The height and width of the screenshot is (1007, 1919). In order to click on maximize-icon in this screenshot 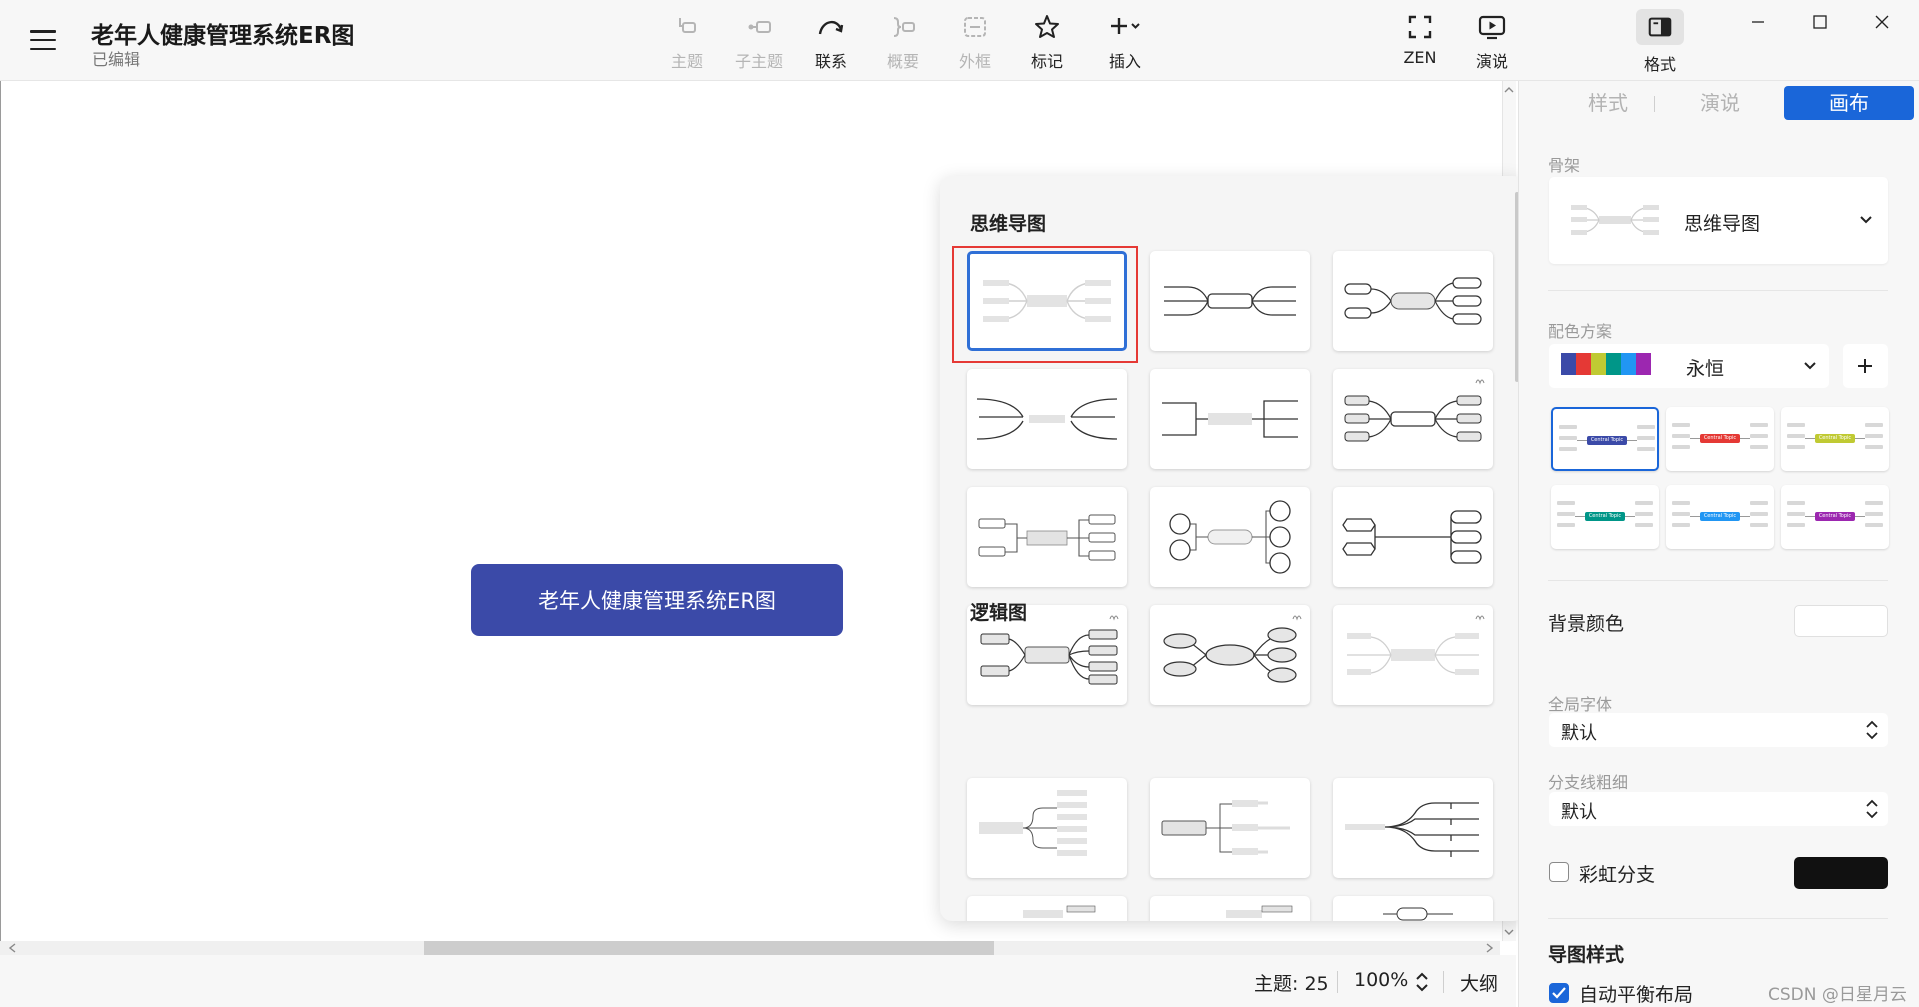, I will do `click(1820, 22)`.